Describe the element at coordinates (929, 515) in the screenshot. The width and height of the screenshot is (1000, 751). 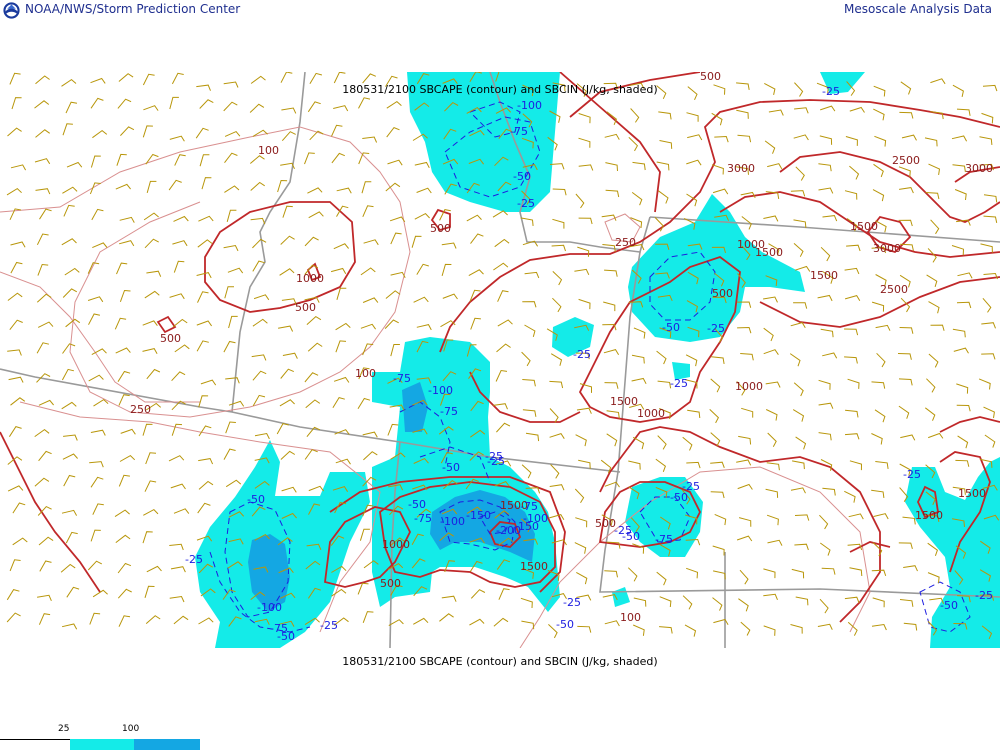
I see `cape-label: 1500` at that location.